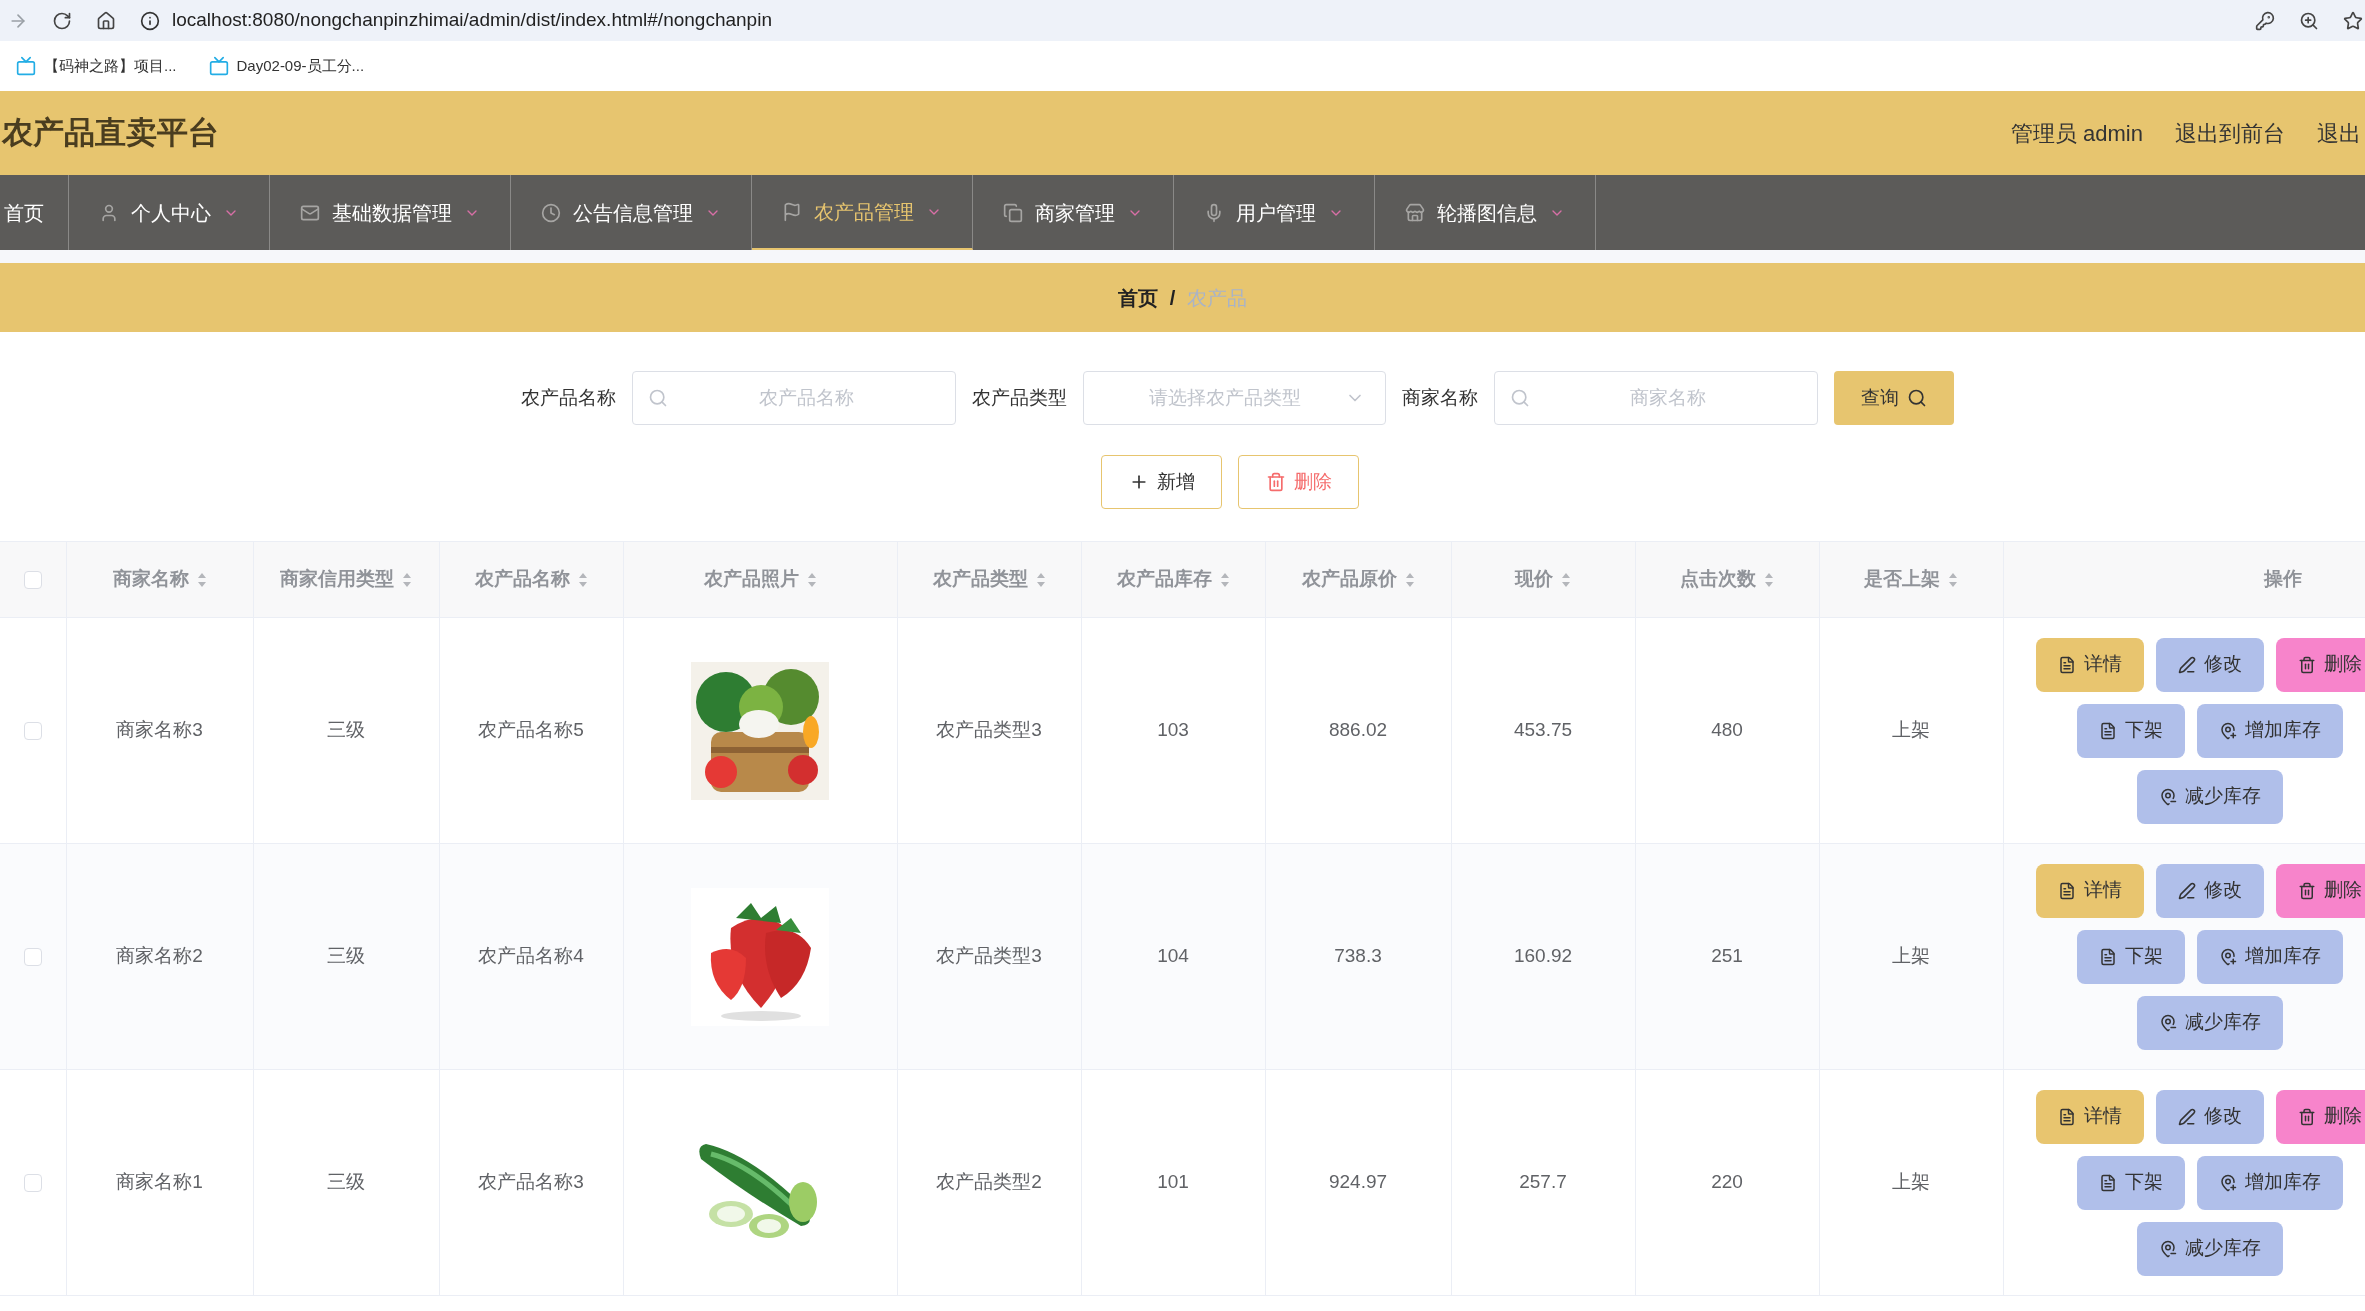 Image resolution: width=2365 pixels, height=1311 pixels. What do you see at coordinates (2265, 20) in the screenshot?
I see `key-icon` at bounding box center [2265, 20].